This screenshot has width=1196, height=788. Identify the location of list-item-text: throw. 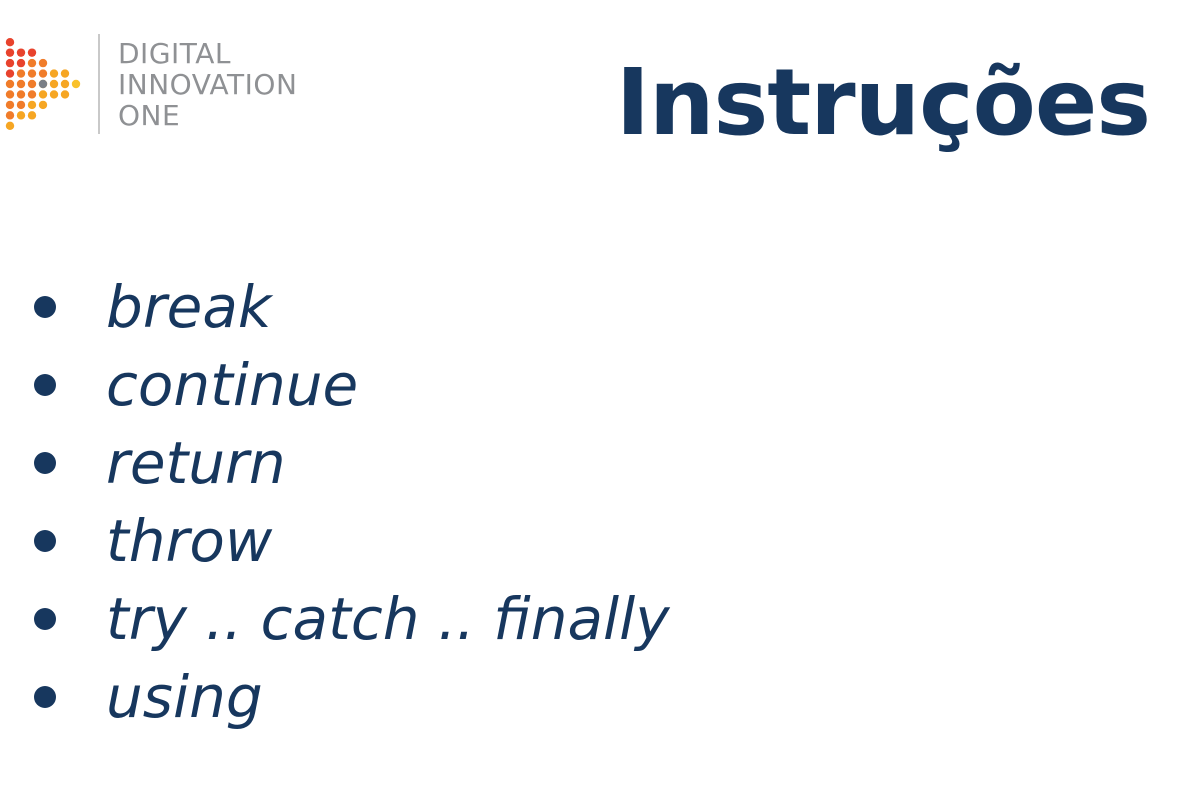
(189, 541).